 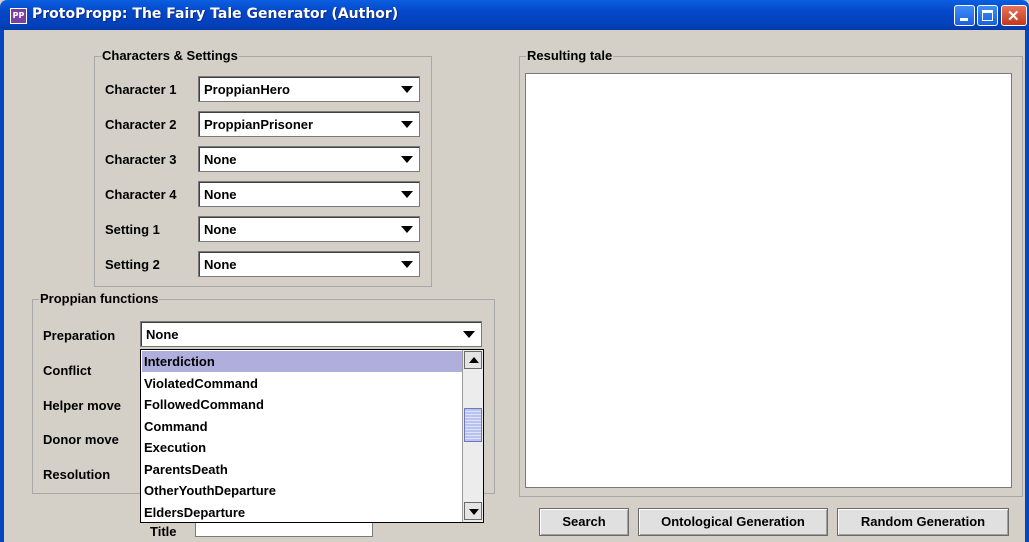 What do you see at coordinates (67, 370) in the screenshot?
I see `conflict-label: Conflict` at bounding box center [67, 370].